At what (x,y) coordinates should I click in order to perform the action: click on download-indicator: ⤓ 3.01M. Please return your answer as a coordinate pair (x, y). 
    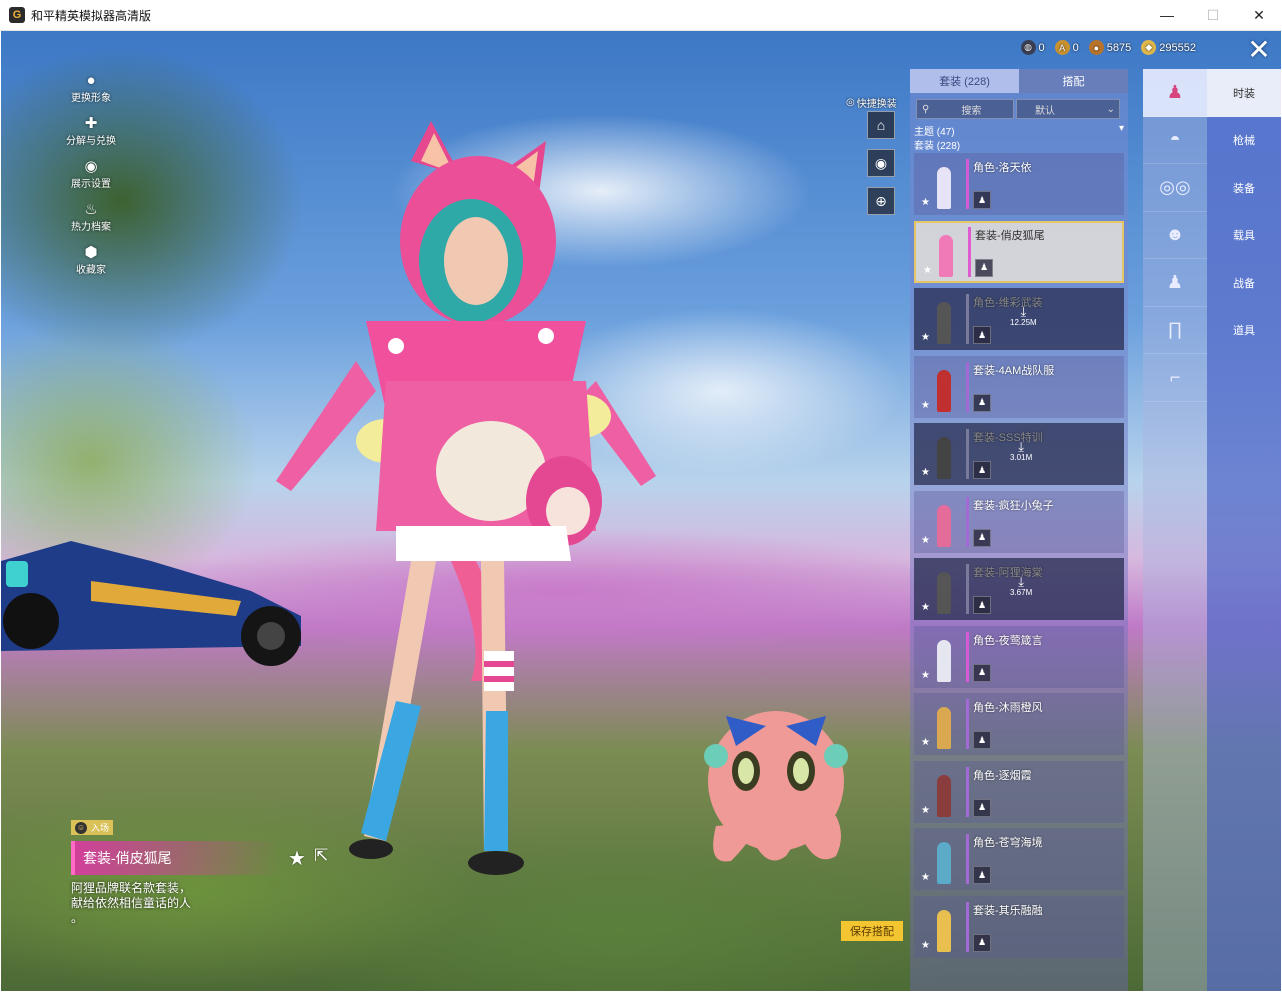
    Looking at the image, I should click on (1021, 450).